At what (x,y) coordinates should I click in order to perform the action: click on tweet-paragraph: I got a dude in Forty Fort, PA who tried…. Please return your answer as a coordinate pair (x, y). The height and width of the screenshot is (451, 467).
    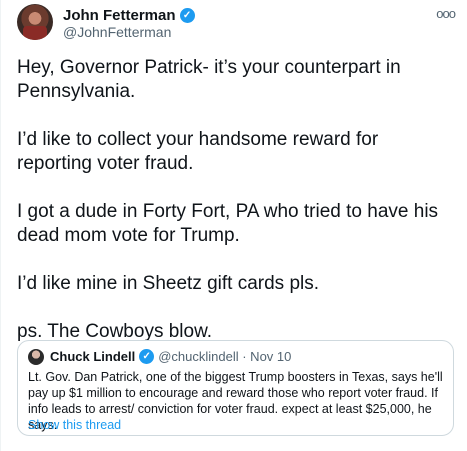
    Looking at the image, I should click on (228, 223).